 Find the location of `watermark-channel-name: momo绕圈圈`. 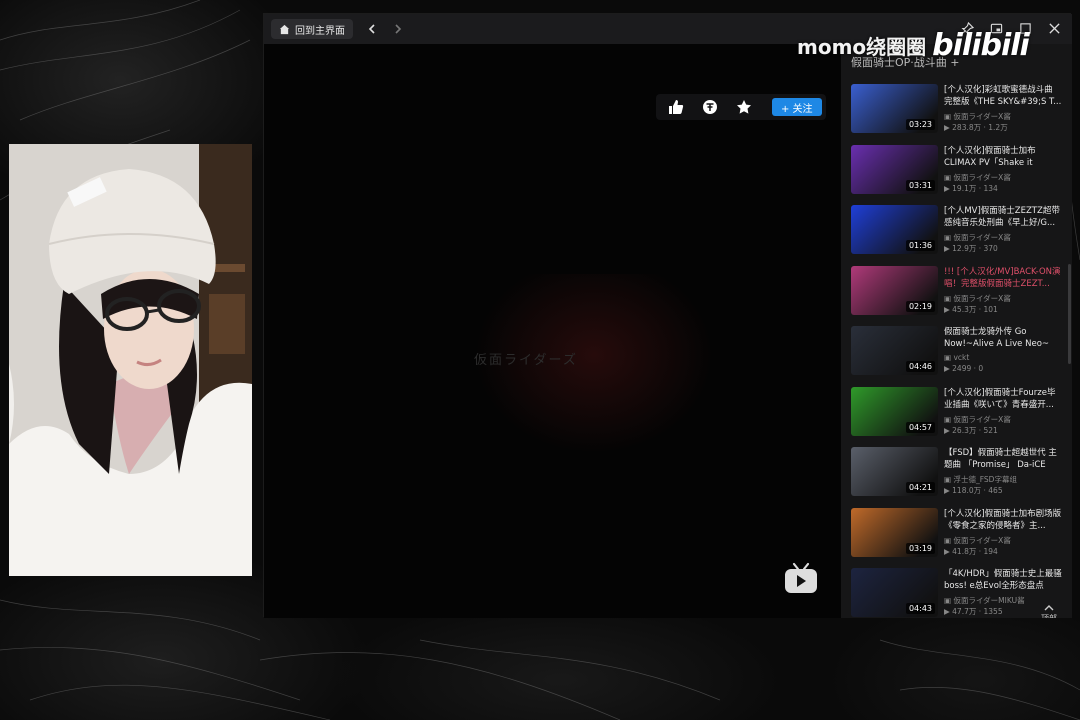

watermark-channel-name: momo绕圈圈 is located at coordinates (862, 47).